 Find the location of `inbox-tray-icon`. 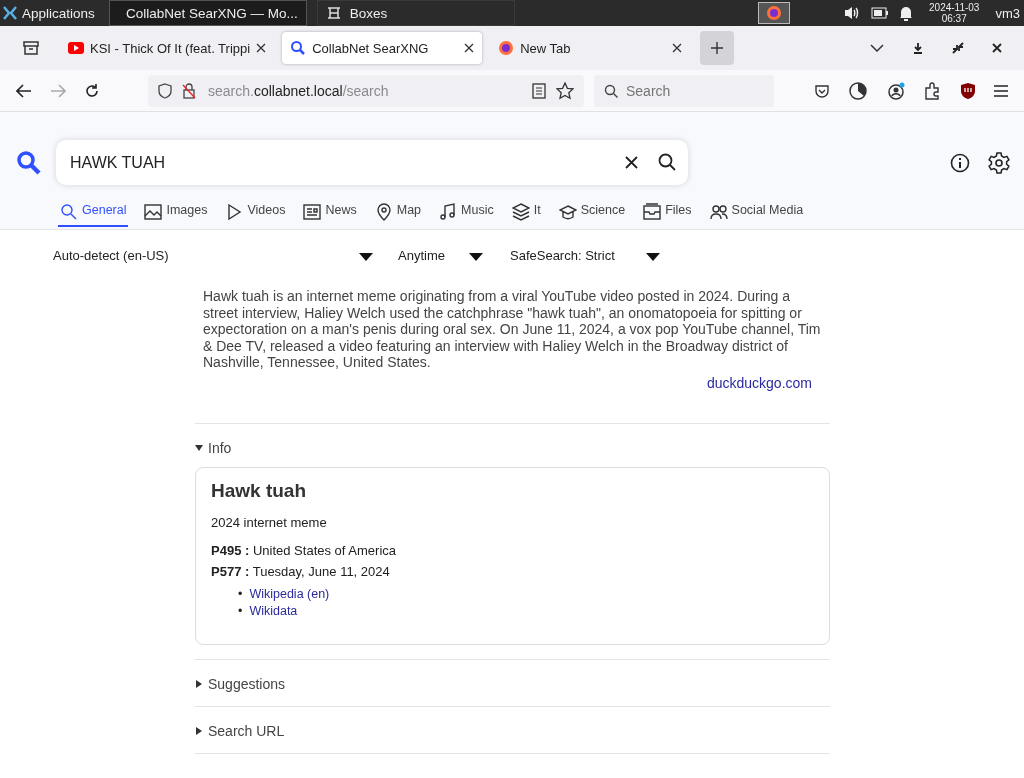

inbox-tray-icon is located at coordinates (652, 212).